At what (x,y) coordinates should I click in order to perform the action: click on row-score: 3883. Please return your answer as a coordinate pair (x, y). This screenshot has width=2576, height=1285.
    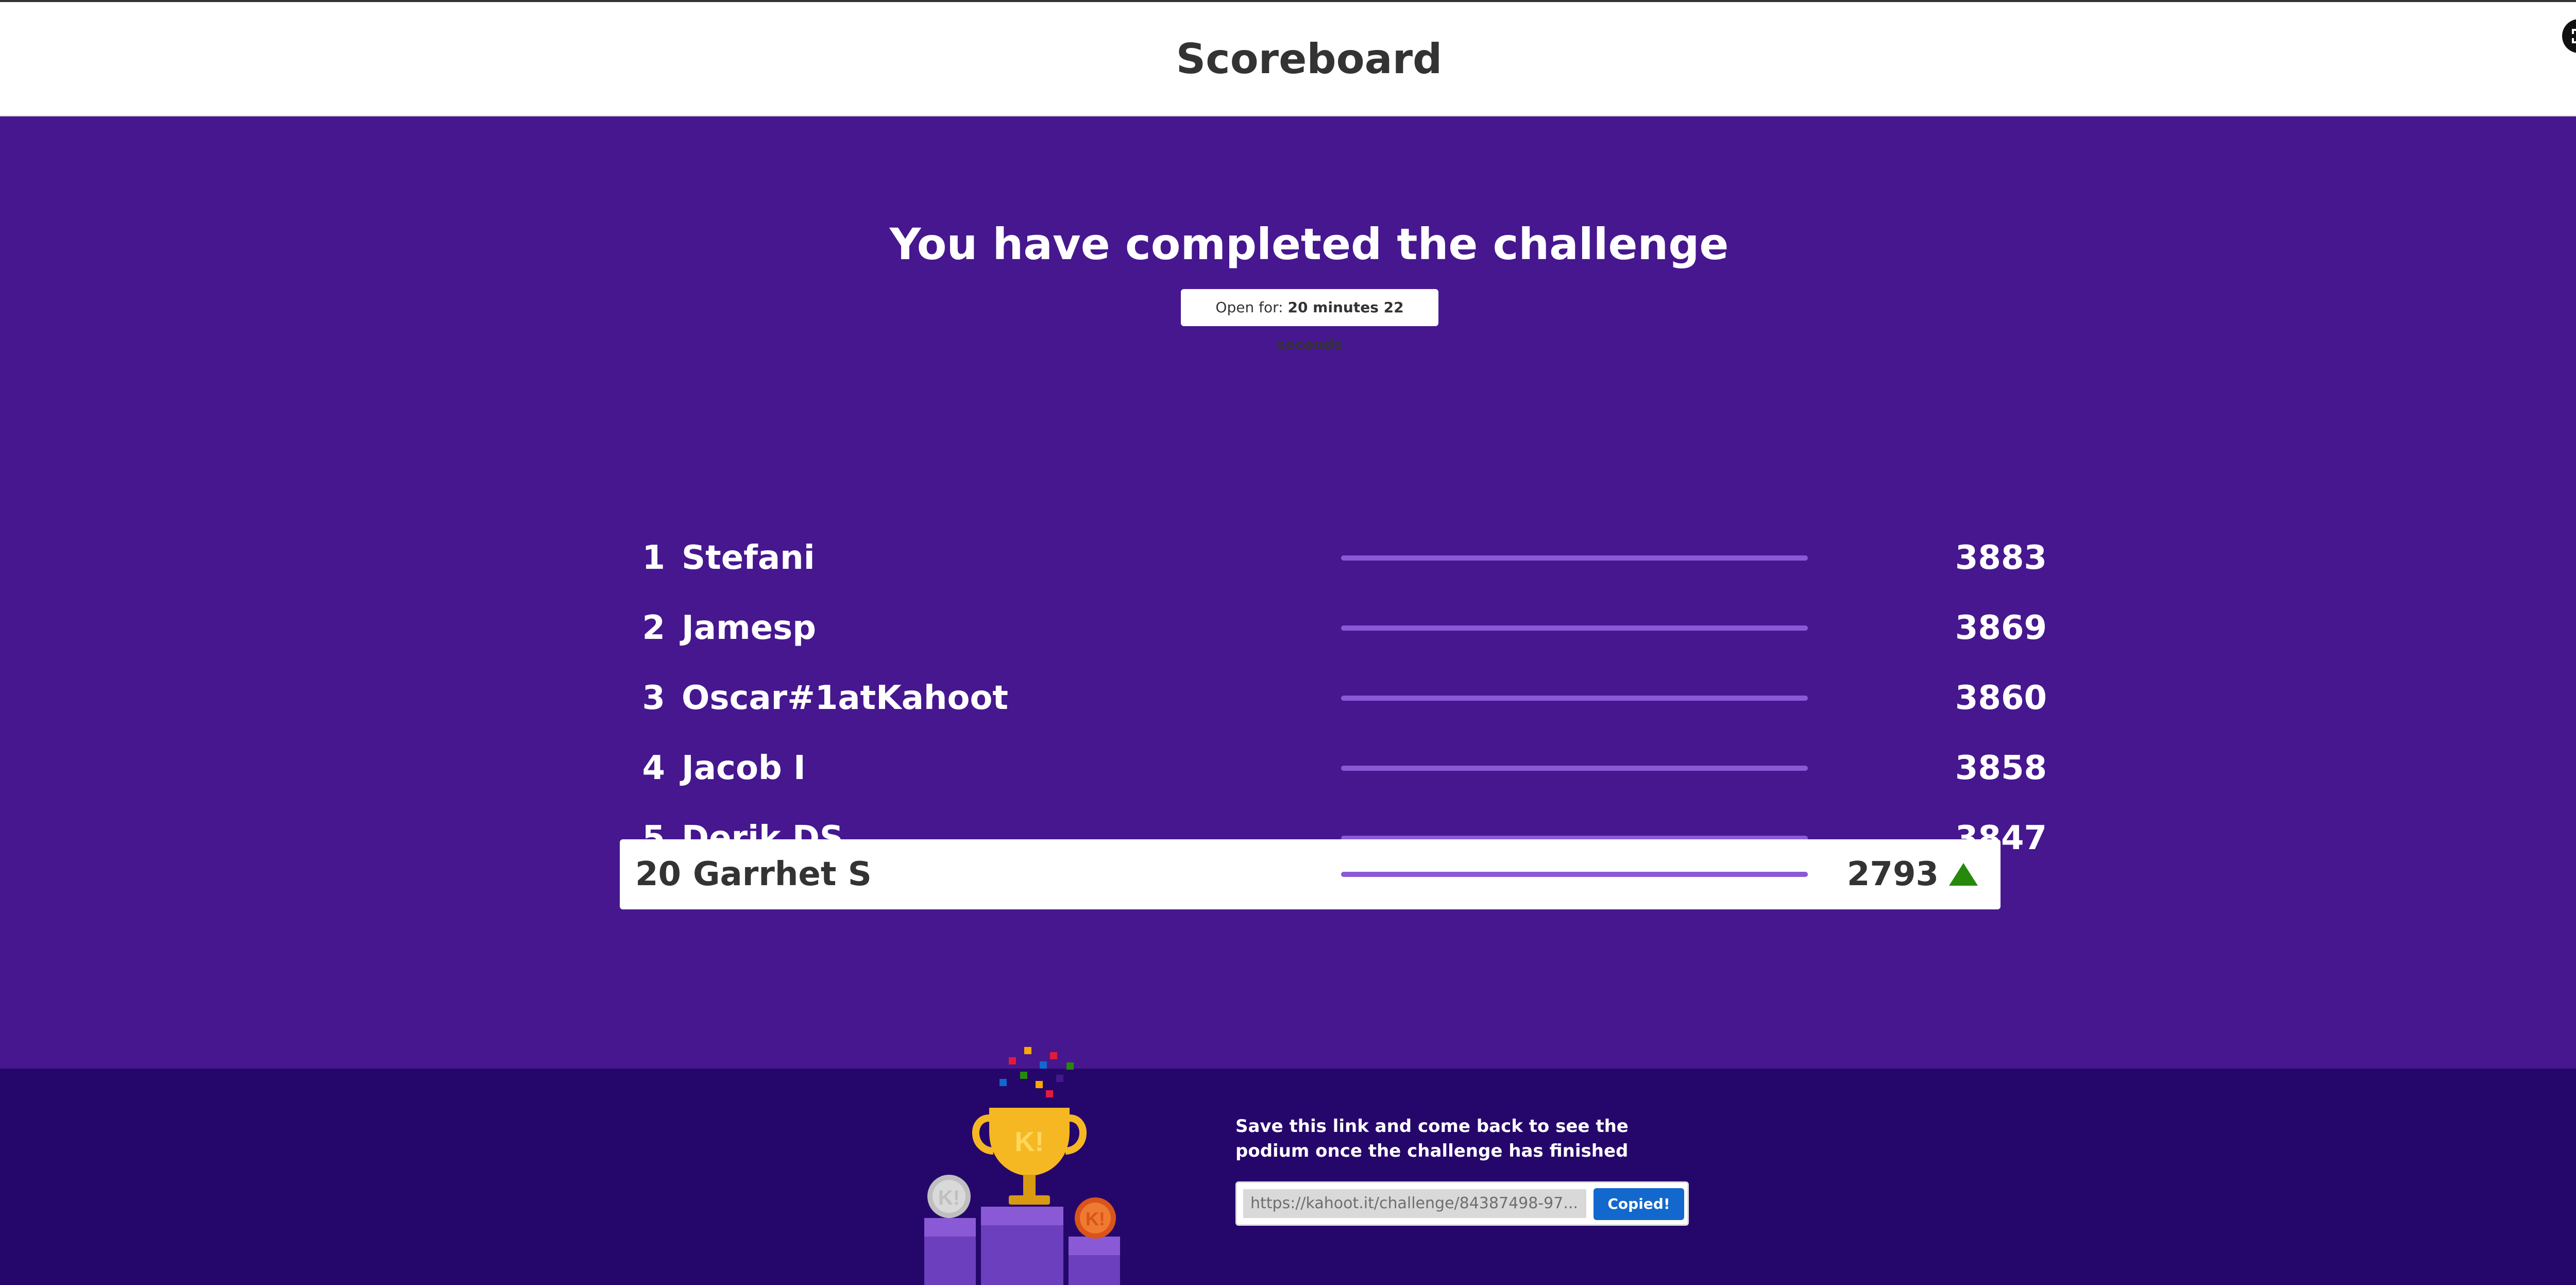
    Looking at the image, I should click on (1823, 558).